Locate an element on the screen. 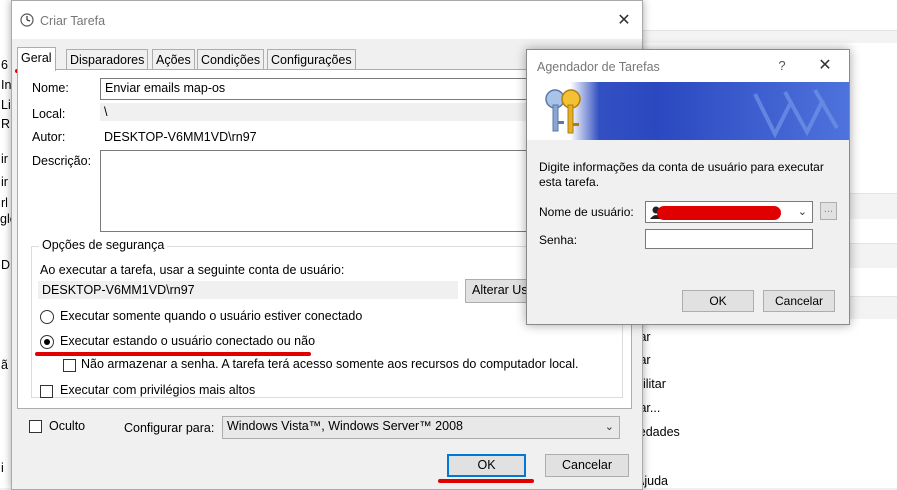 The image size is (897, 490). hidden-checkbox is located at coordinates (35, 426).